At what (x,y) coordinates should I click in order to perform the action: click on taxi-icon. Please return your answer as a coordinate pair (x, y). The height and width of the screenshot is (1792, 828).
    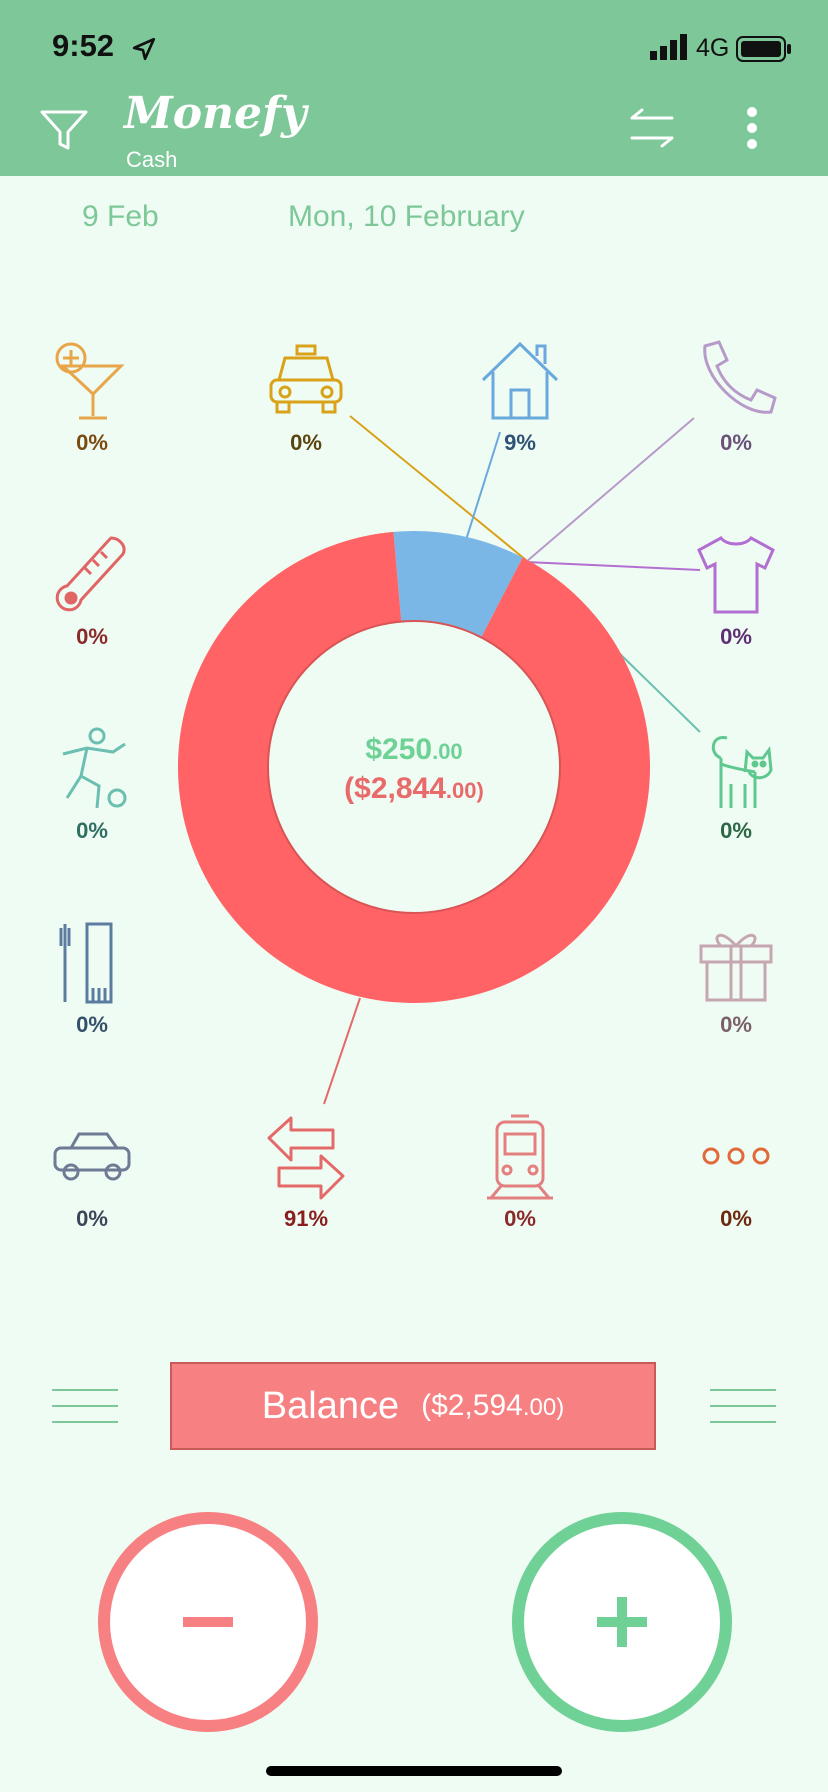
    Looking at the image, I should click on (306, 379).